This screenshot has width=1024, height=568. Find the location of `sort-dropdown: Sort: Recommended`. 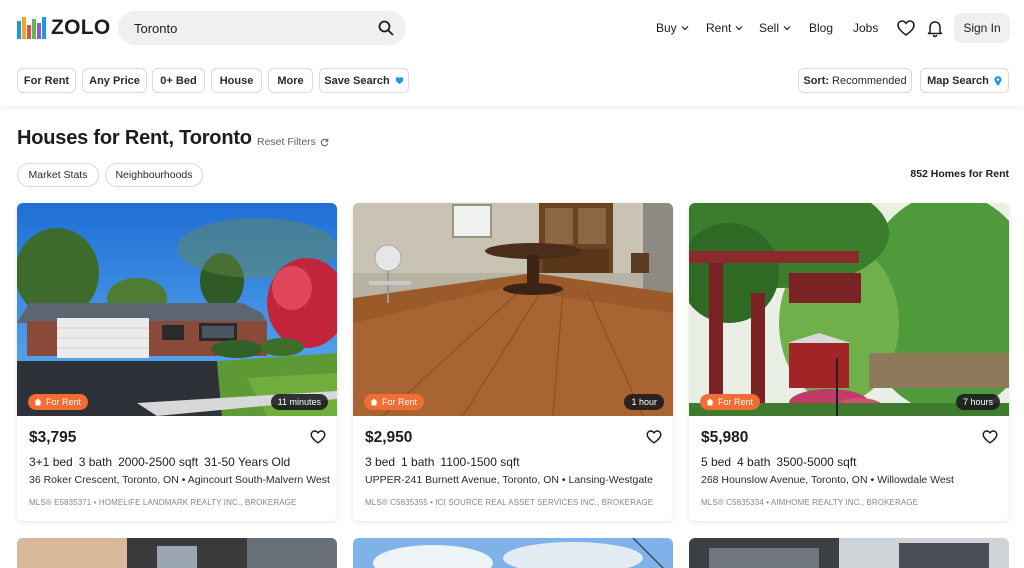

sort-dropdown: Sort: Recommended is located at coordinates (855, 80).